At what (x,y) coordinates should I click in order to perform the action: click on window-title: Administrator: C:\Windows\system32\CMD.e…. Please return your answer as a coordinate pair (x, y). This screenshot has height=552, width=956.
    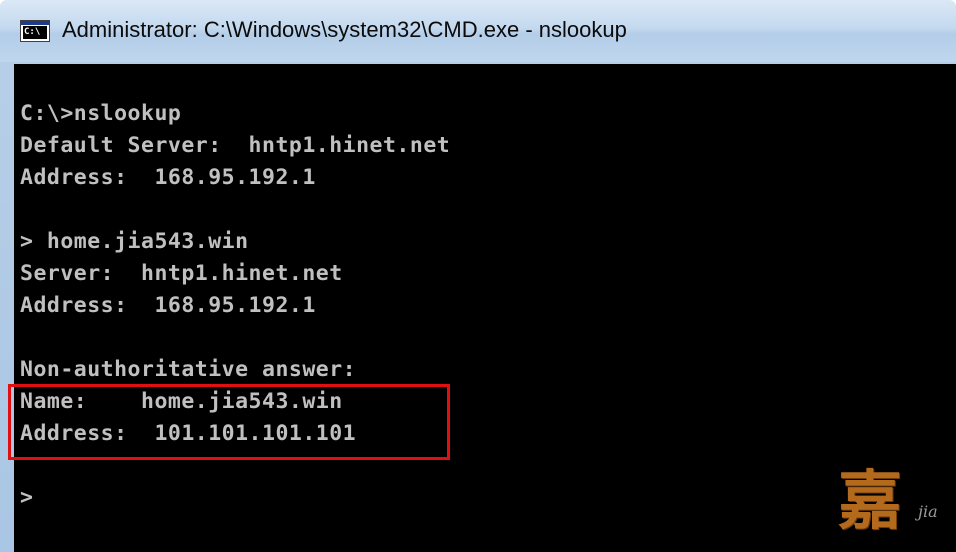
    Looking at the image, I should click on (344, 29).